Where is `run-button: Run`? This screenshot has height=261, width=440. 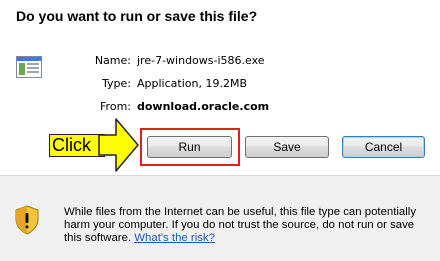 run-button: Run is located at coordinates (189, 147).